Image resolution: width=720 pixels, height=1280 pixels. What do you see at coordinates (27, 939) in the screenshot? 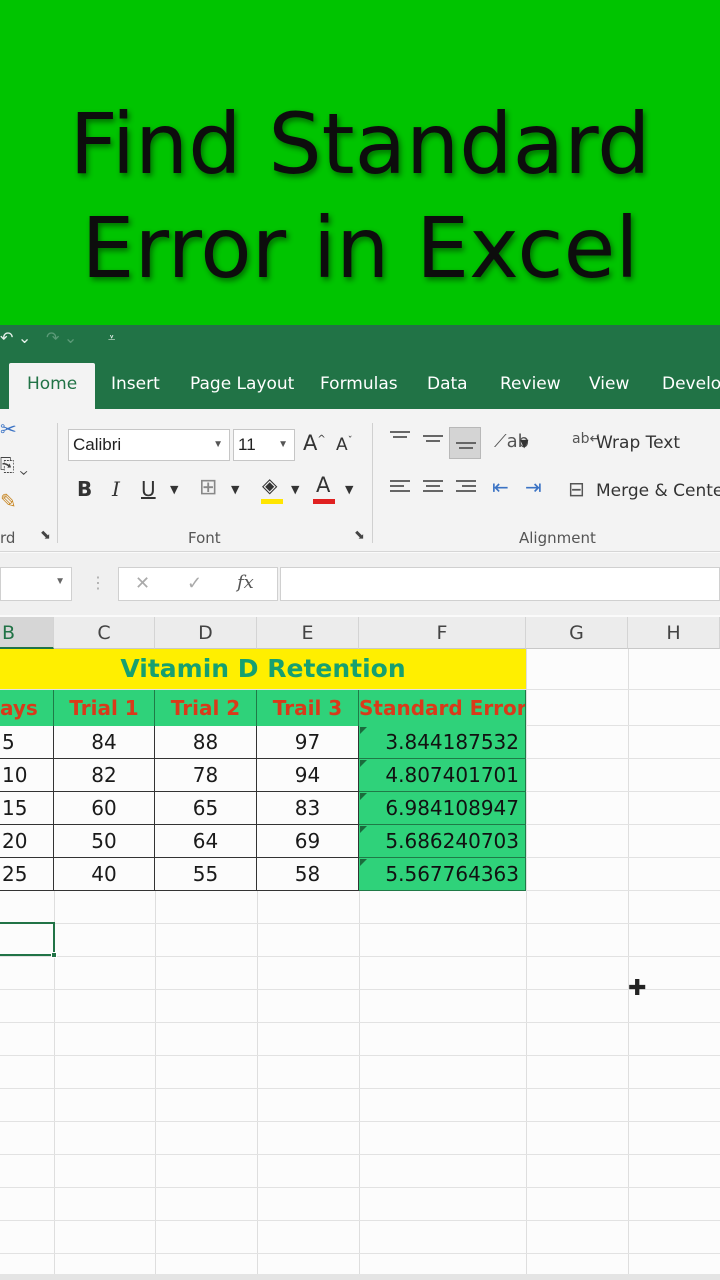
I see `active-cell-selection` at bounding box center [27, 939].